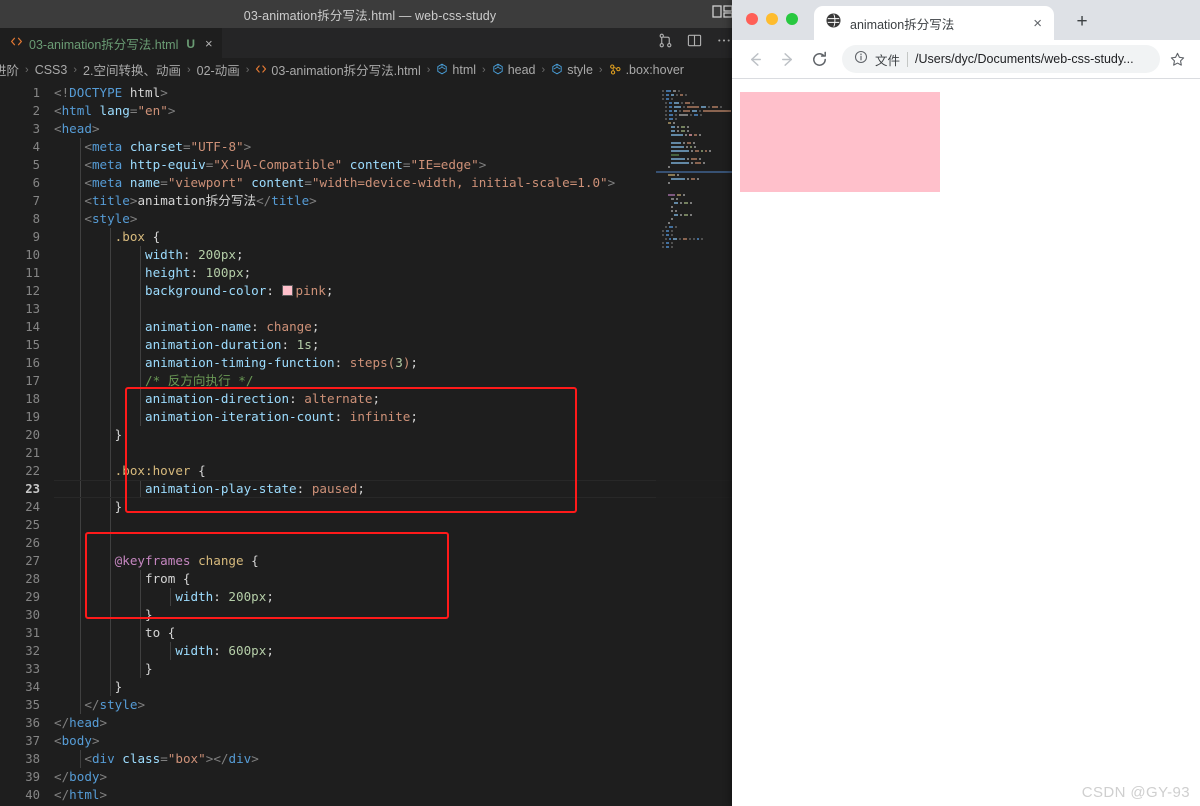 Image resolution: width=1200 pixels, height=806 pixels. Describe the element at coordinates (370, 417) in the screenshot. I see `code-line: 19 animation-iteration-count: infinite;` at that location.